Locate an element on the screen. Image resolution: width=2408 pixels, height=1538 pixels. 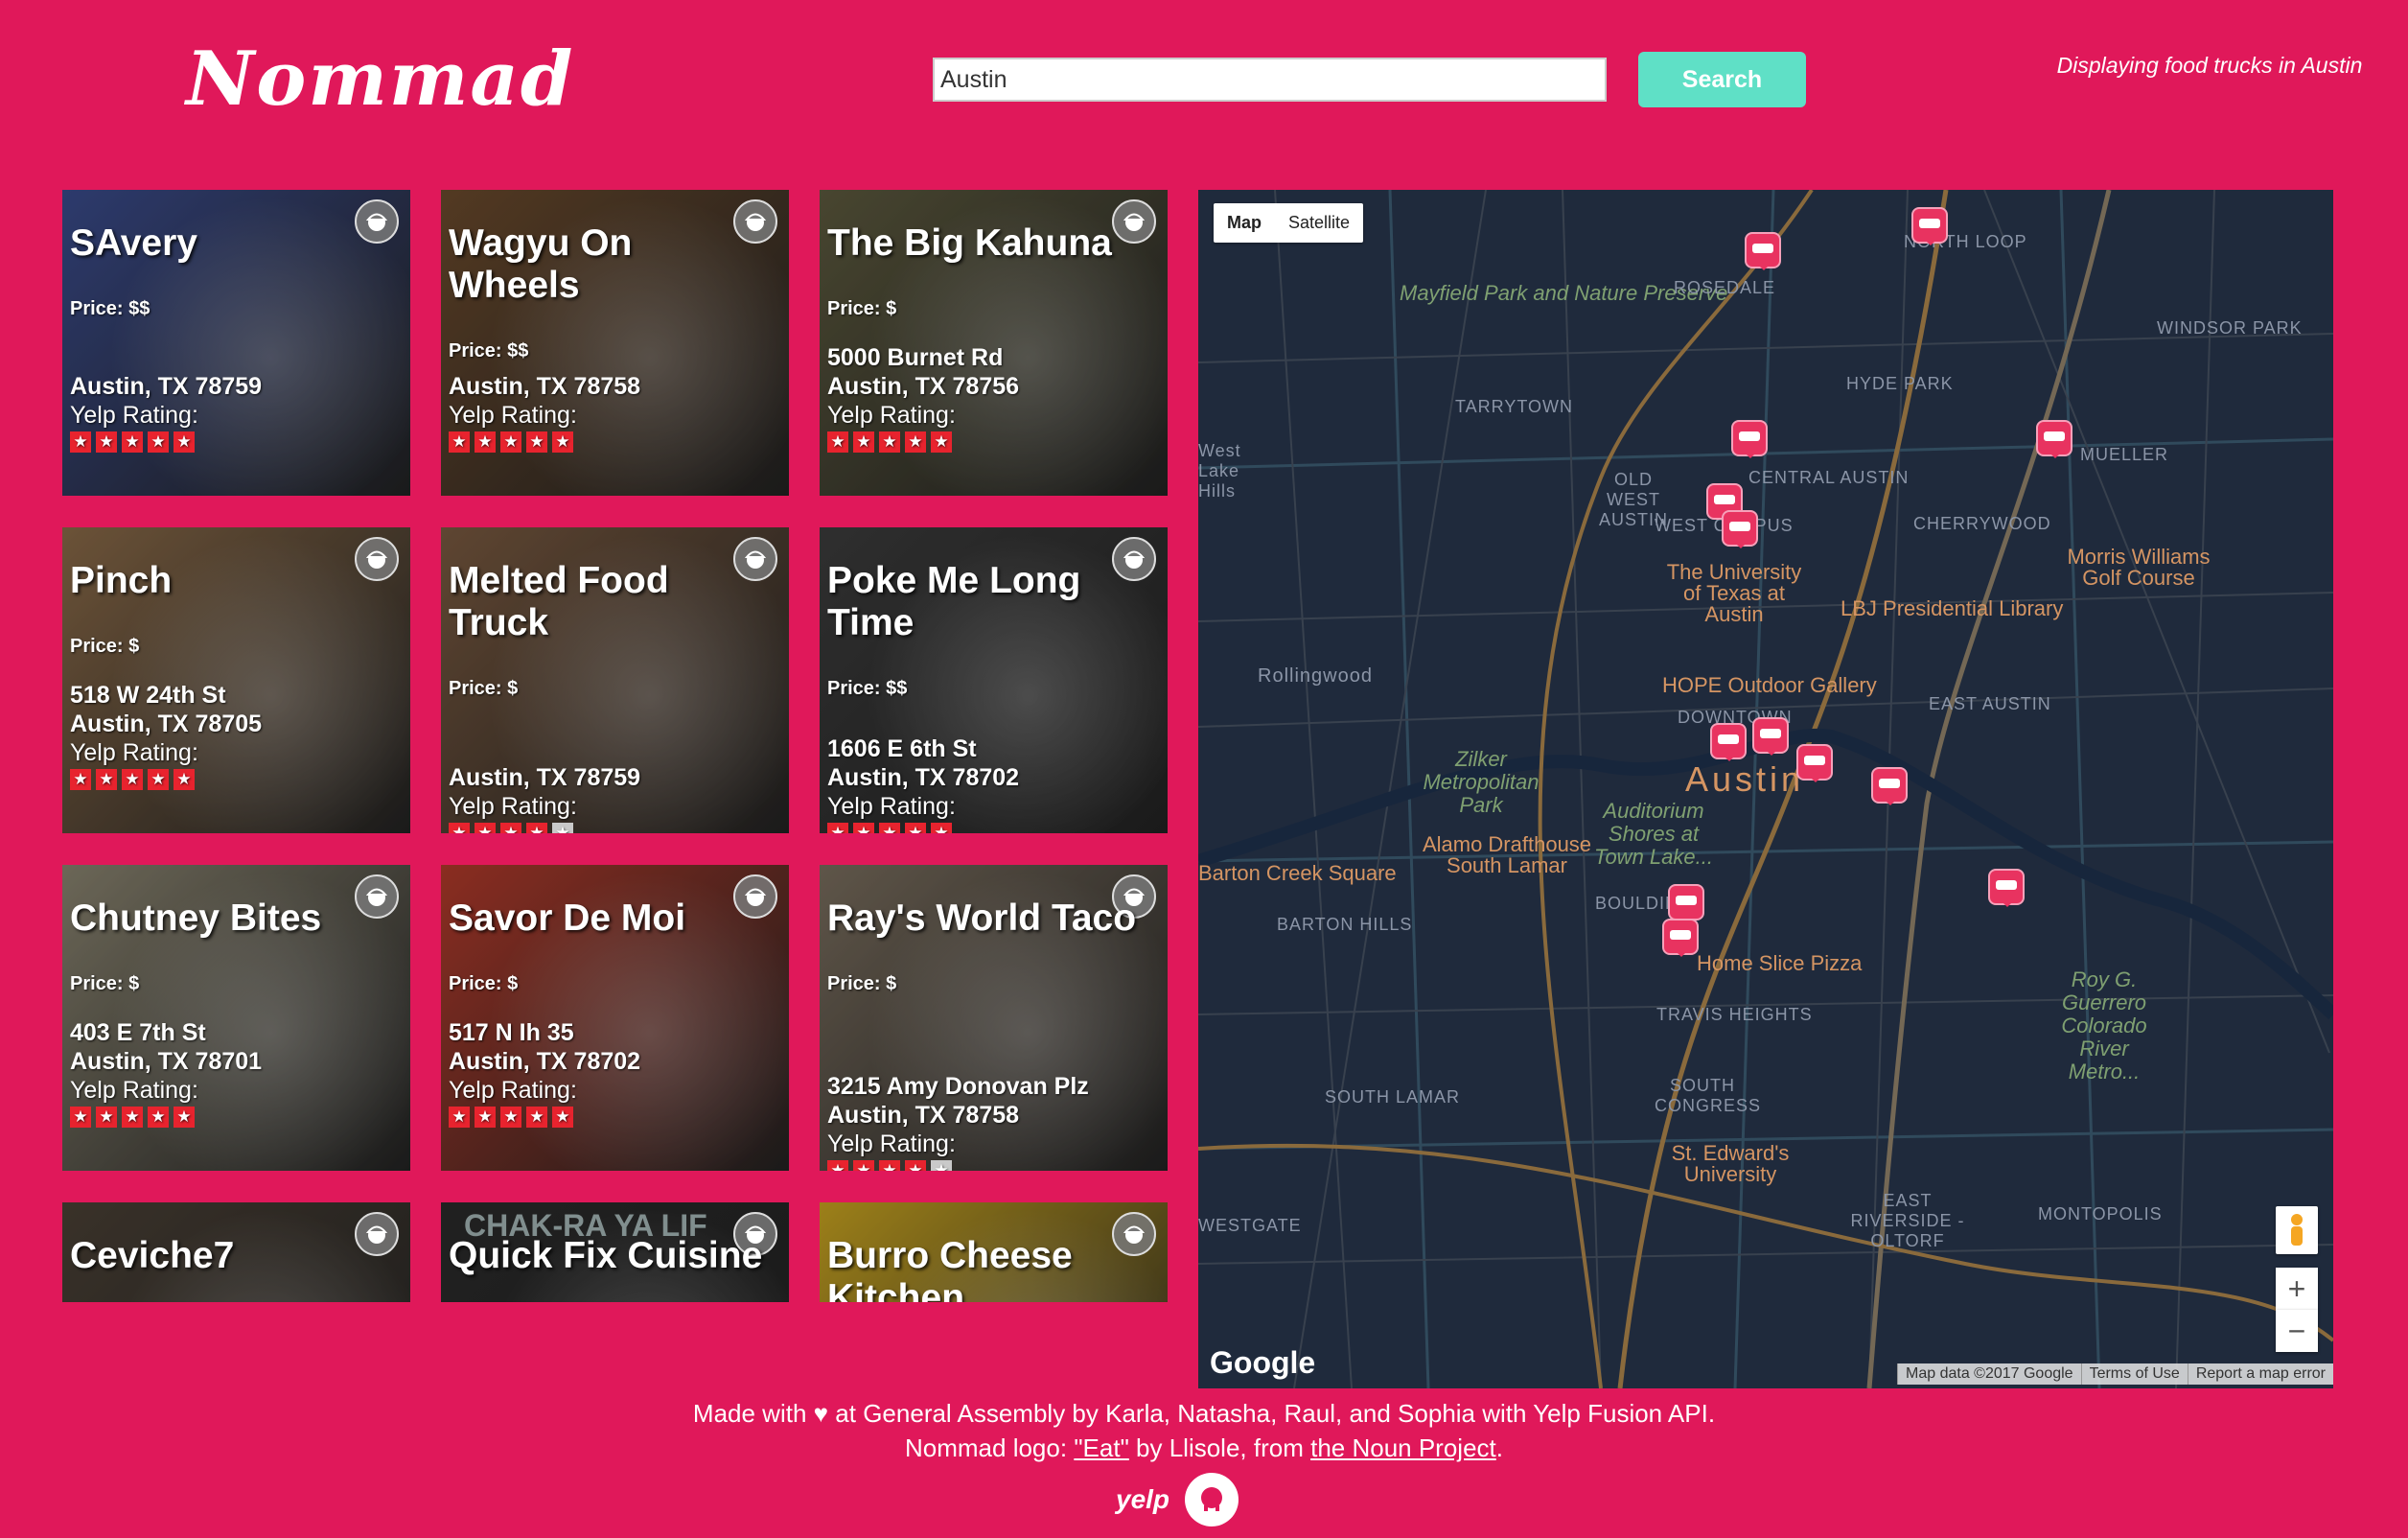
poi-label: St. Edward's University is located at coordinates (1730, 1164).